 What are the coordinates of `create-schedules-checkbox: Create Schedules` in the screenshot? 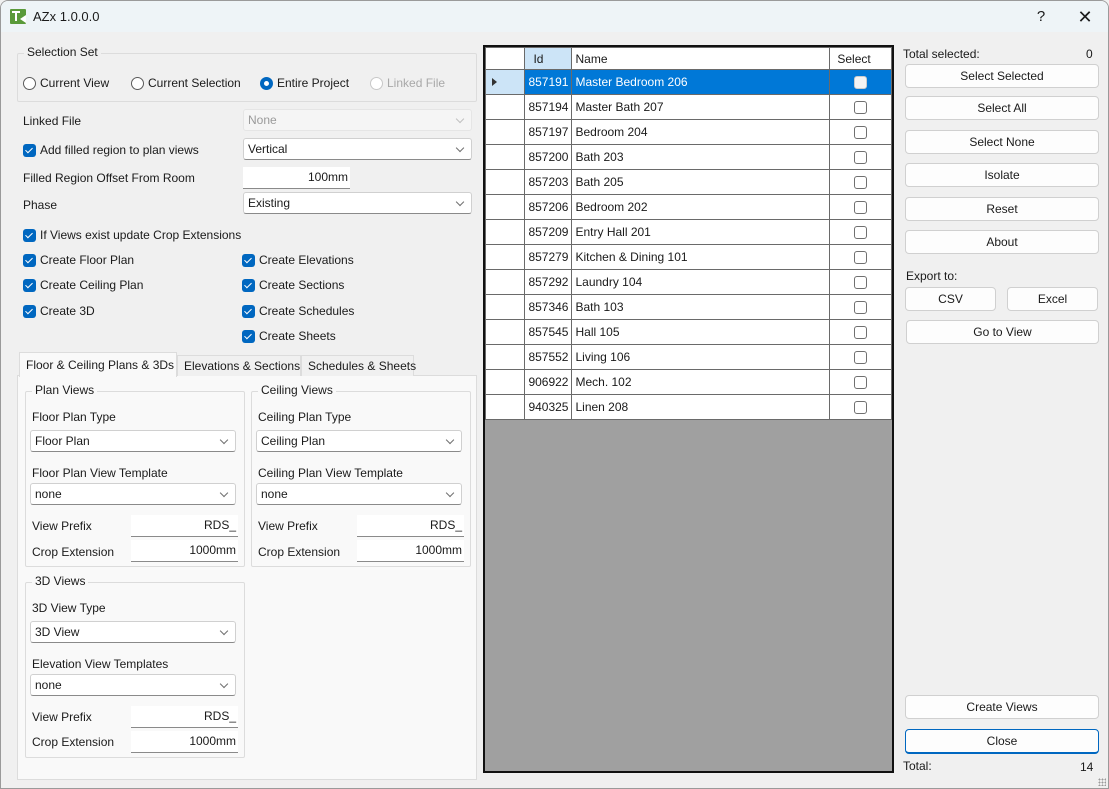 It's located at (298, 311).